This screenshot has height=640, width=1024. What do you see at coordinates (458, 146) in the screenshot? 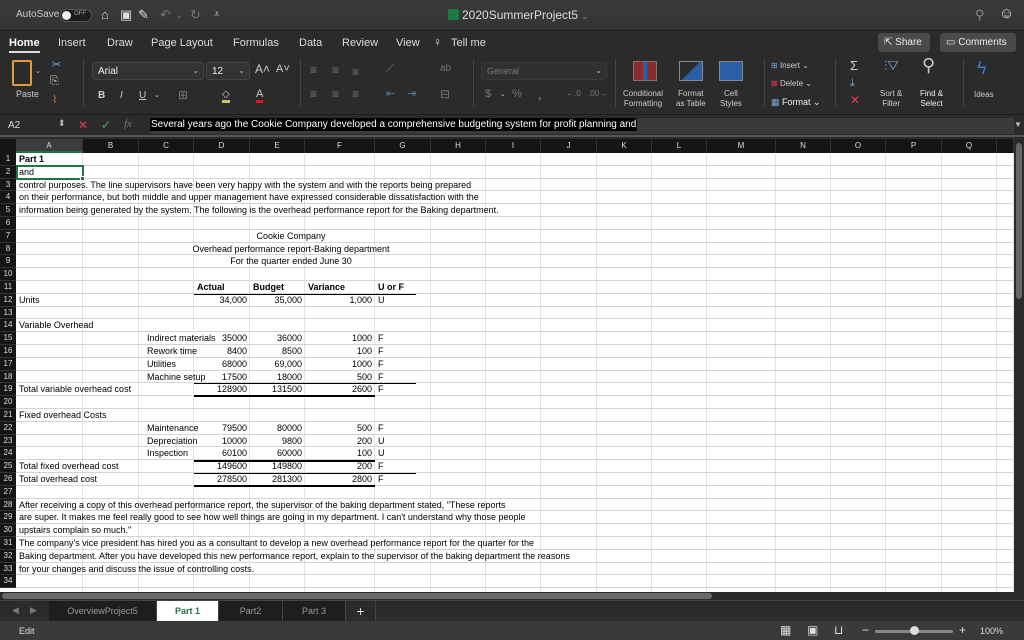
I see `column-header-h: H` at bounding box center [458, 146].